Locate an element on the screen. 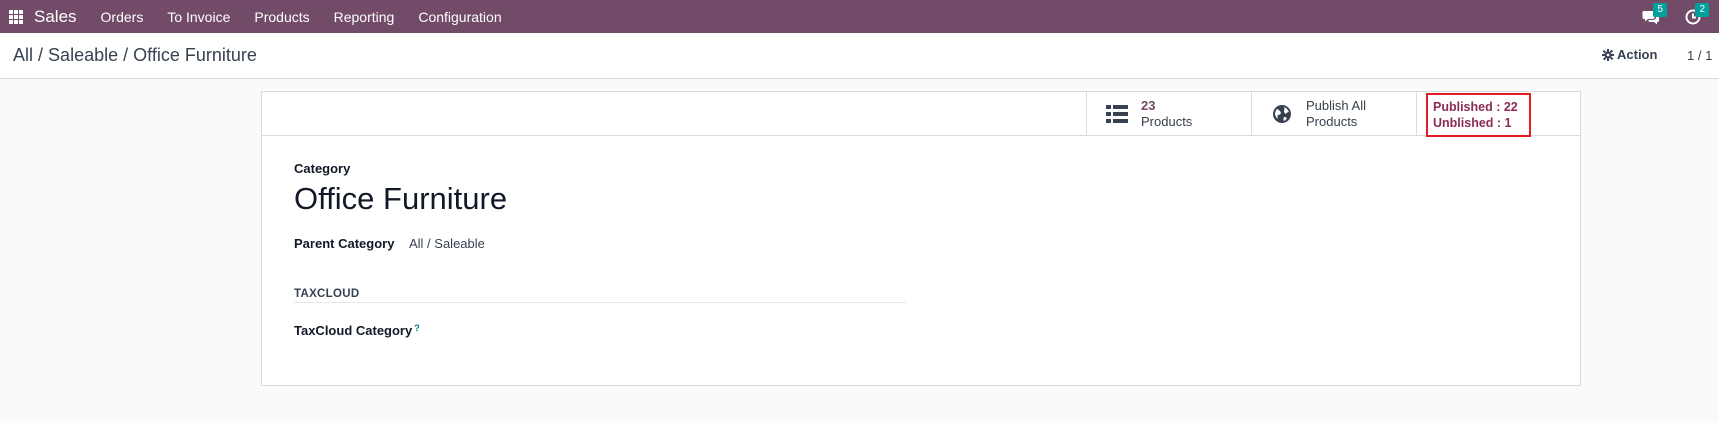  help-tooltip-icon: ? is located at coordinates (417, 328).